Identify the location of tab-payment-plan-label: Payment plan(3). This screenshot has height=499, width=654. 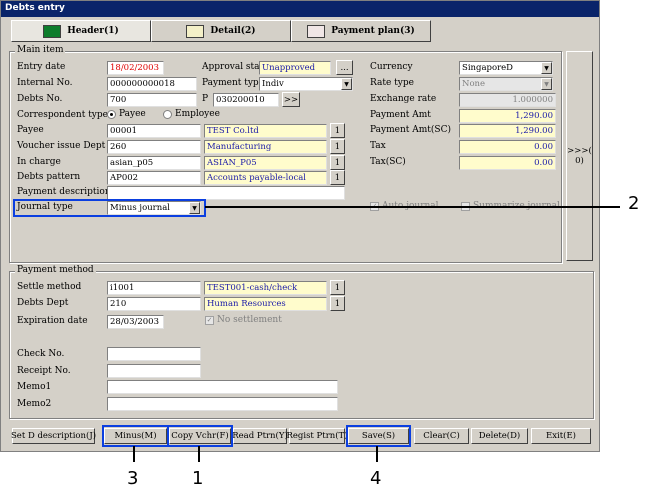
(373, 31).